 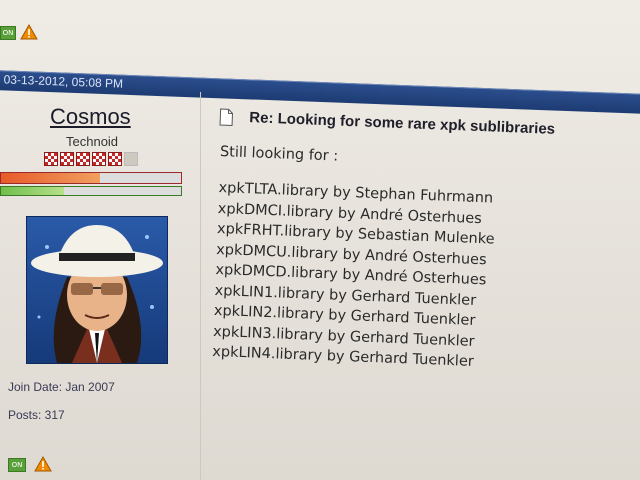 What do you see at coordinates (226, 117) in the screenshot?
I see `post-document-icon` at bounding box center [226, 117].